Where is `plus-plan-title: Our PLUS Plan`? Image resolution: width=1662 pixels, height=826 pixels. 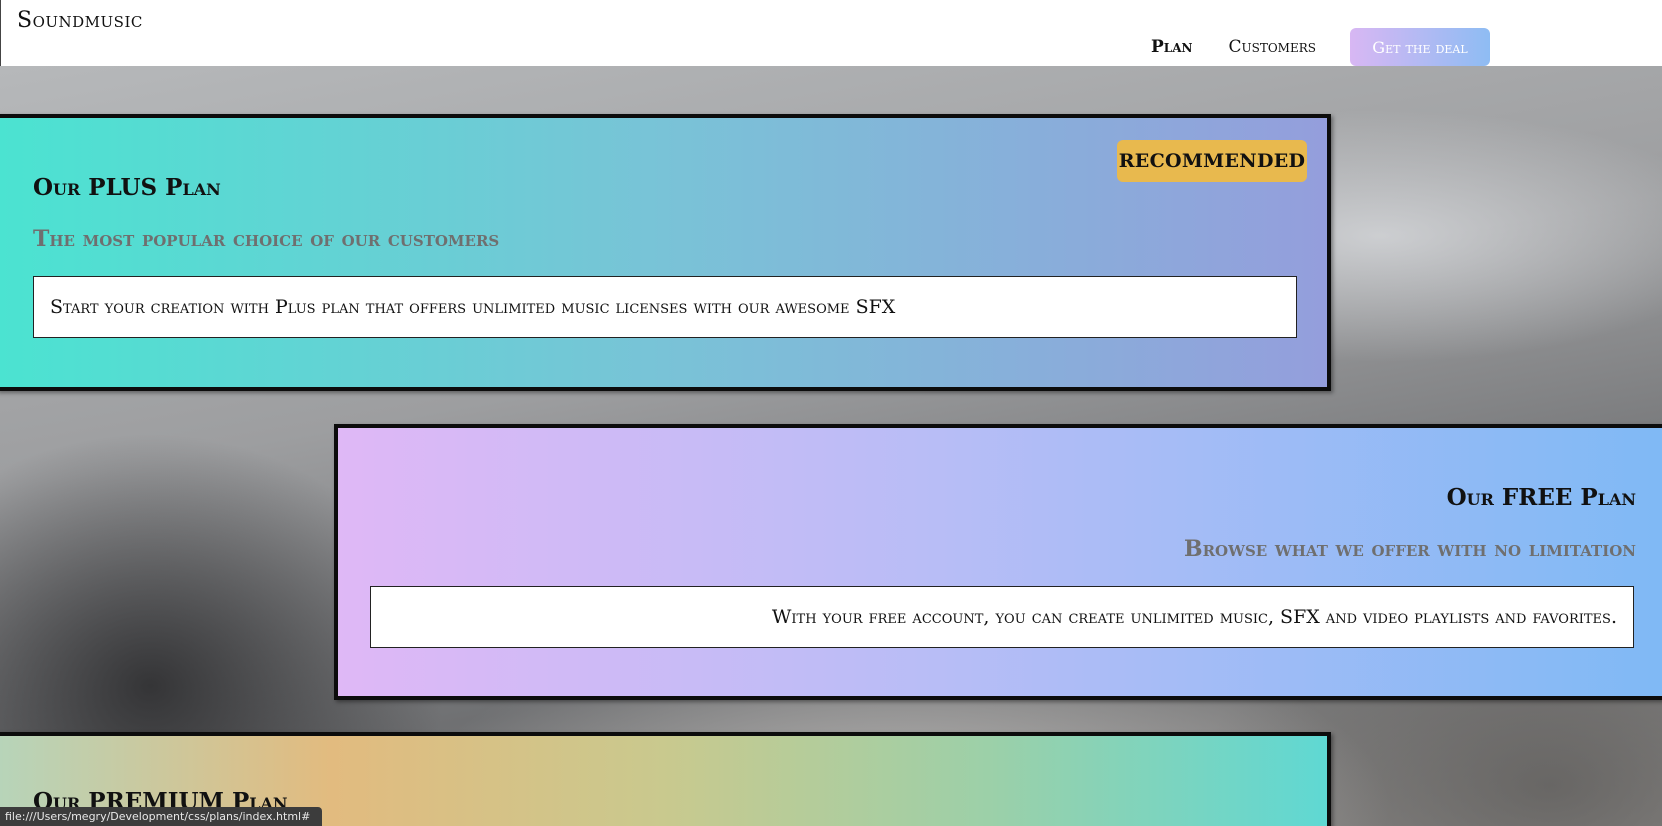
plus-plan-title: Our PLUS Plan is located at coordinates (127, 187).